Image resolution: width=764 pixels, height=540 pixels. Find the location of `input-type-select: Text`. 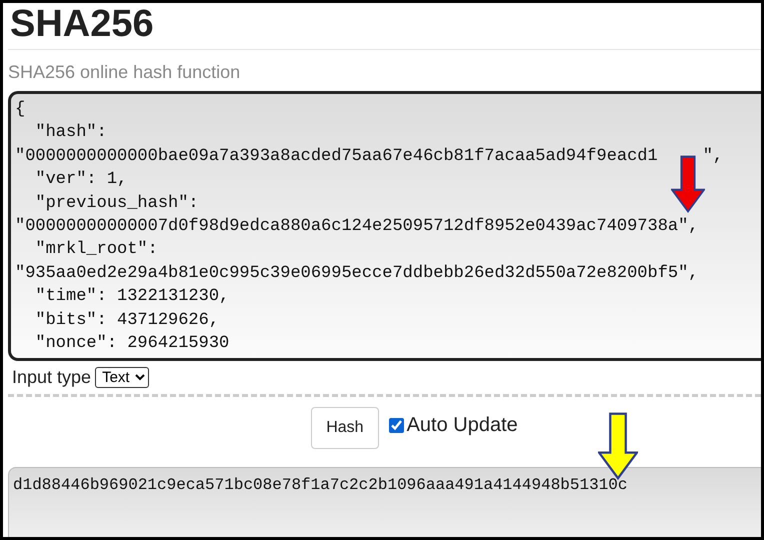

input-type-select: Text is located at coordinates (122, 377).